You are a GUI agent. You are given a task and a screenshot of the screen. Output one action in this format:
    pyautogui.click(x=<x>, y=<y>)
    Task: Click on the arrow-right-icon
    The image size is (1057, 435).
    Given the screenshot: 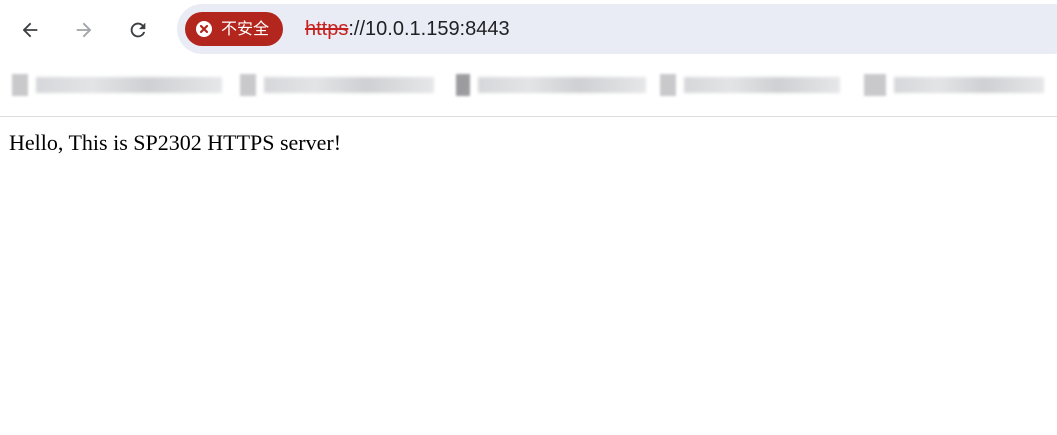 What is the action you would take?
    pyautogui.click(x=84, y=30)
    